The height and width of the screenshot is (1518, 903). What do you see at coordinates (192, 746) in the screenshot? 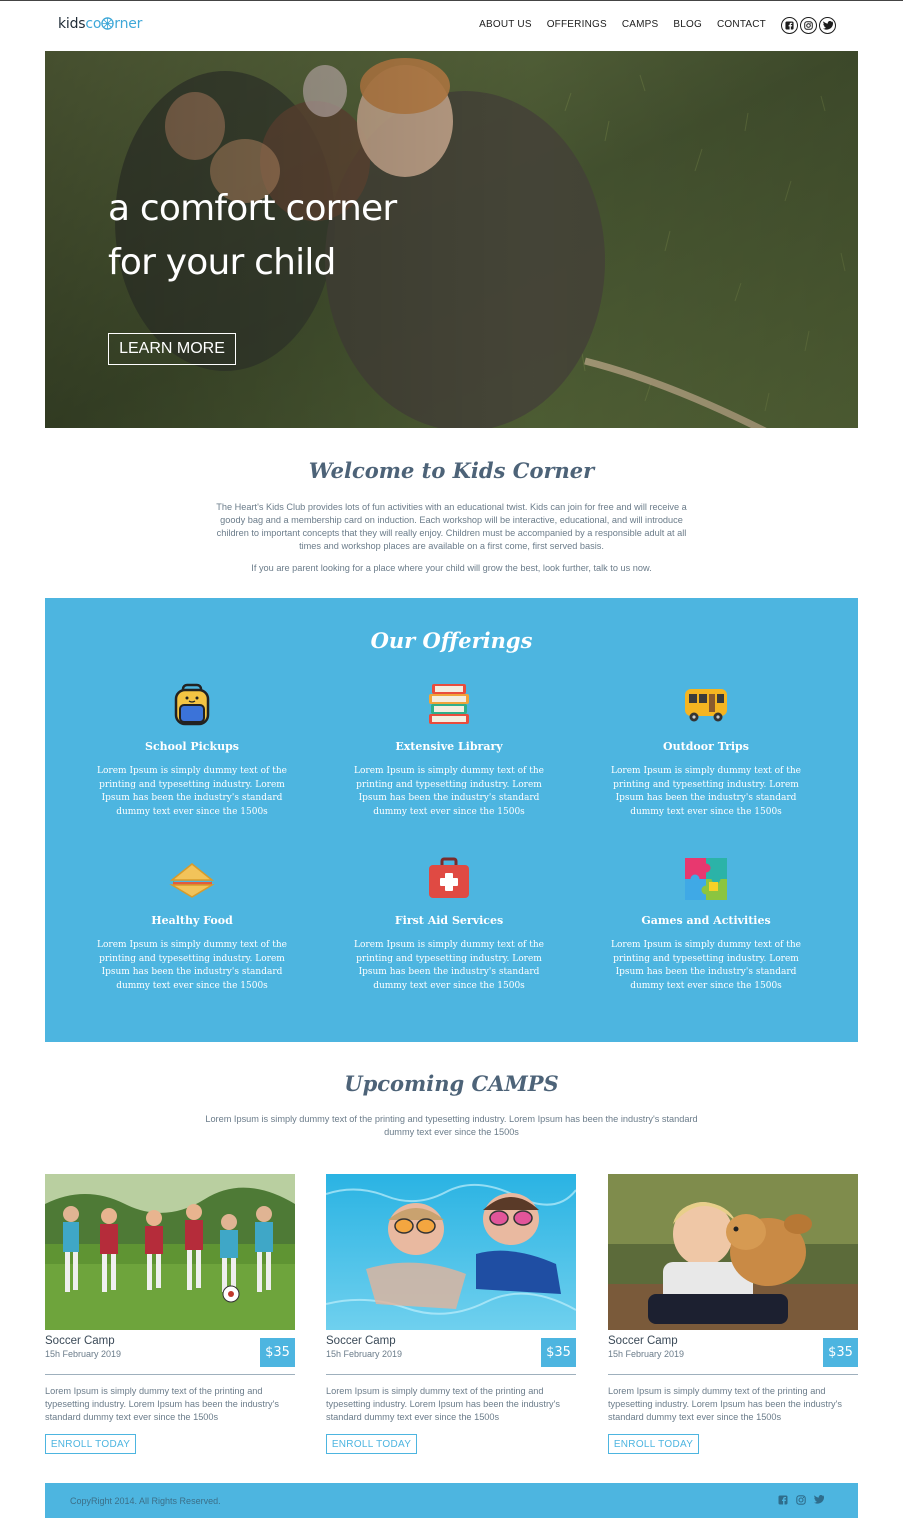
I see `offering-title: School Pickups` at bounding box center [192, 746].